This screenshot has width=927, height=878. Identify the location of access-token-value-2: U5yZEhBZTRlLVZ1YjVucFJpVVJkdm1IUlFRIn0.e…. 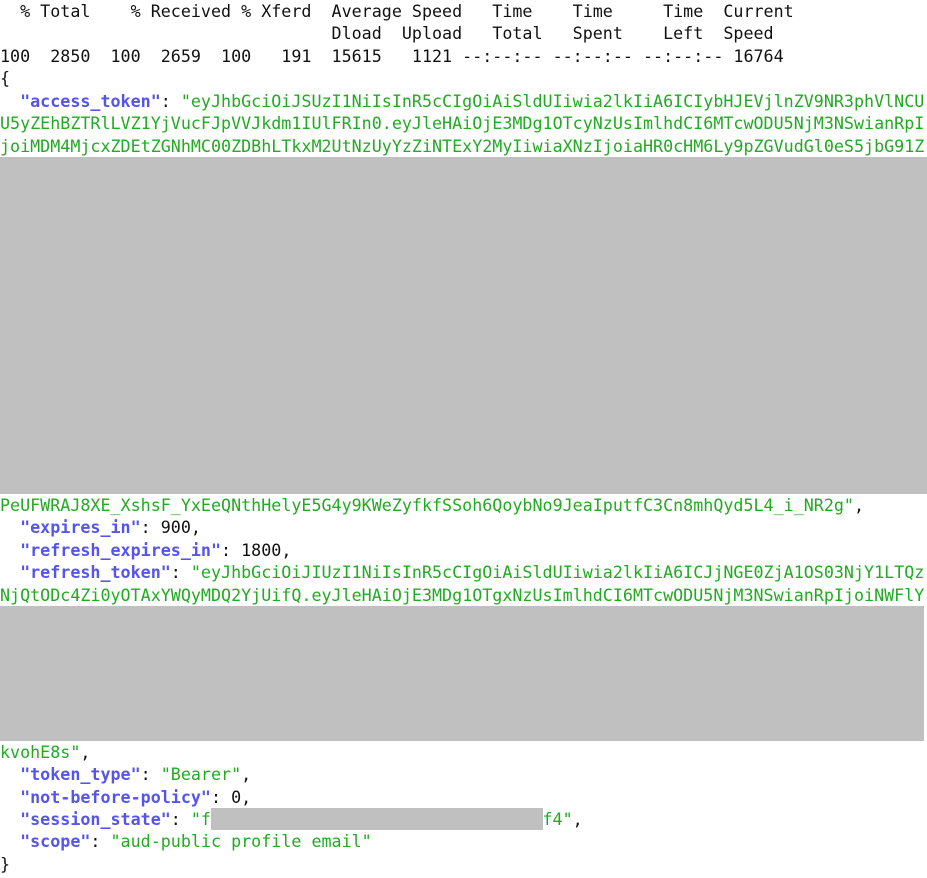
(462, 123).